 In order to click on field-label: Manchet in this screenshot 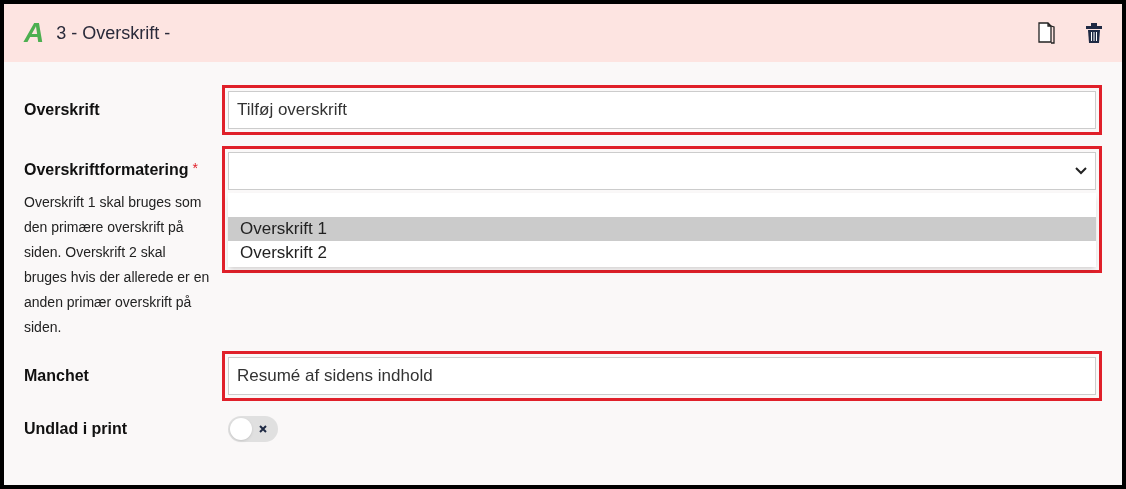, I will do `click(56, 376)`.